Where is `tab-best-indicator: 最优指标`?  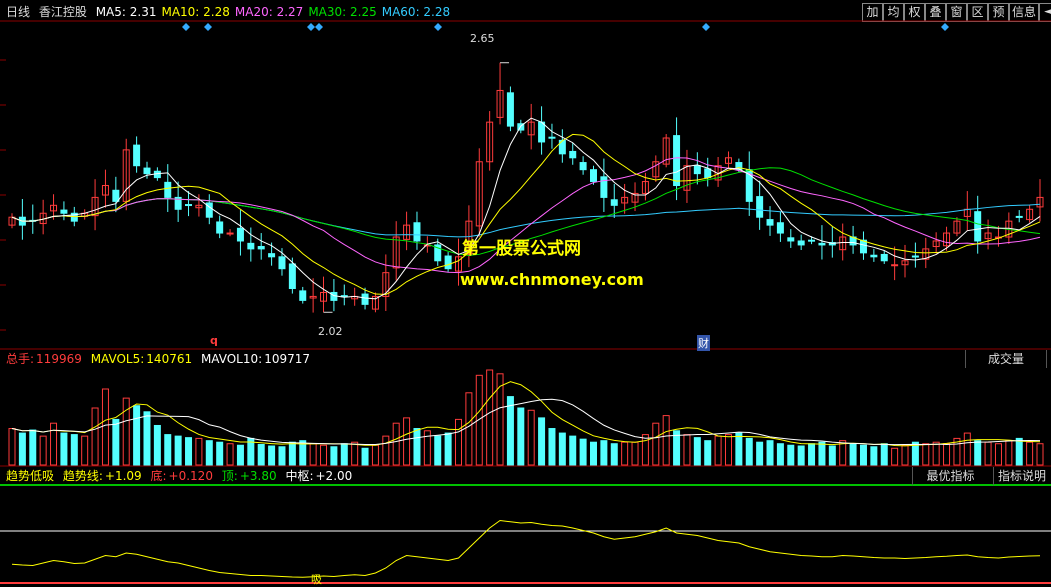 tab-best-indicator: 最优指标 is located at coordinates (950, 476).